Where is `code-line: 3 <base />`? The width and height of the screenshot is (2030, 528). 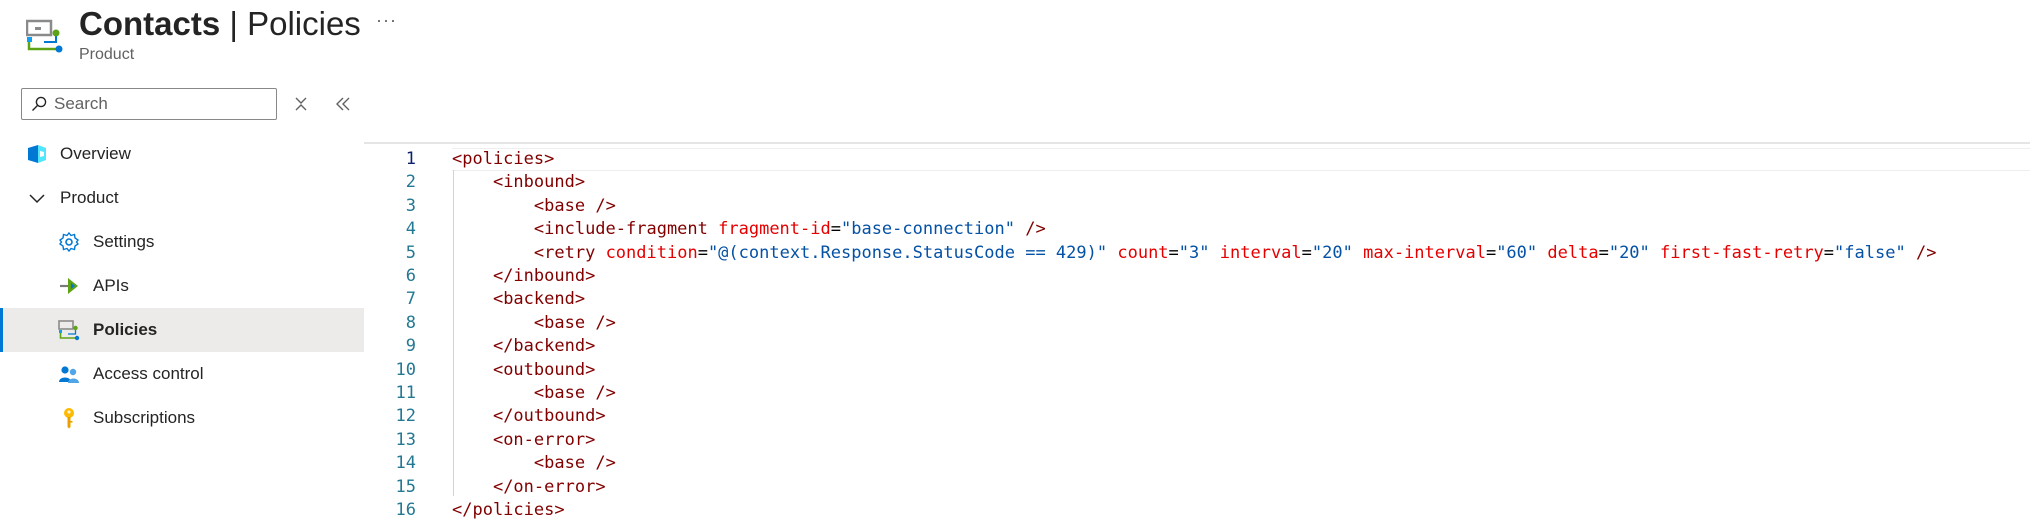
code-line: 3 <base /> is located at coordinates (1197, 206).